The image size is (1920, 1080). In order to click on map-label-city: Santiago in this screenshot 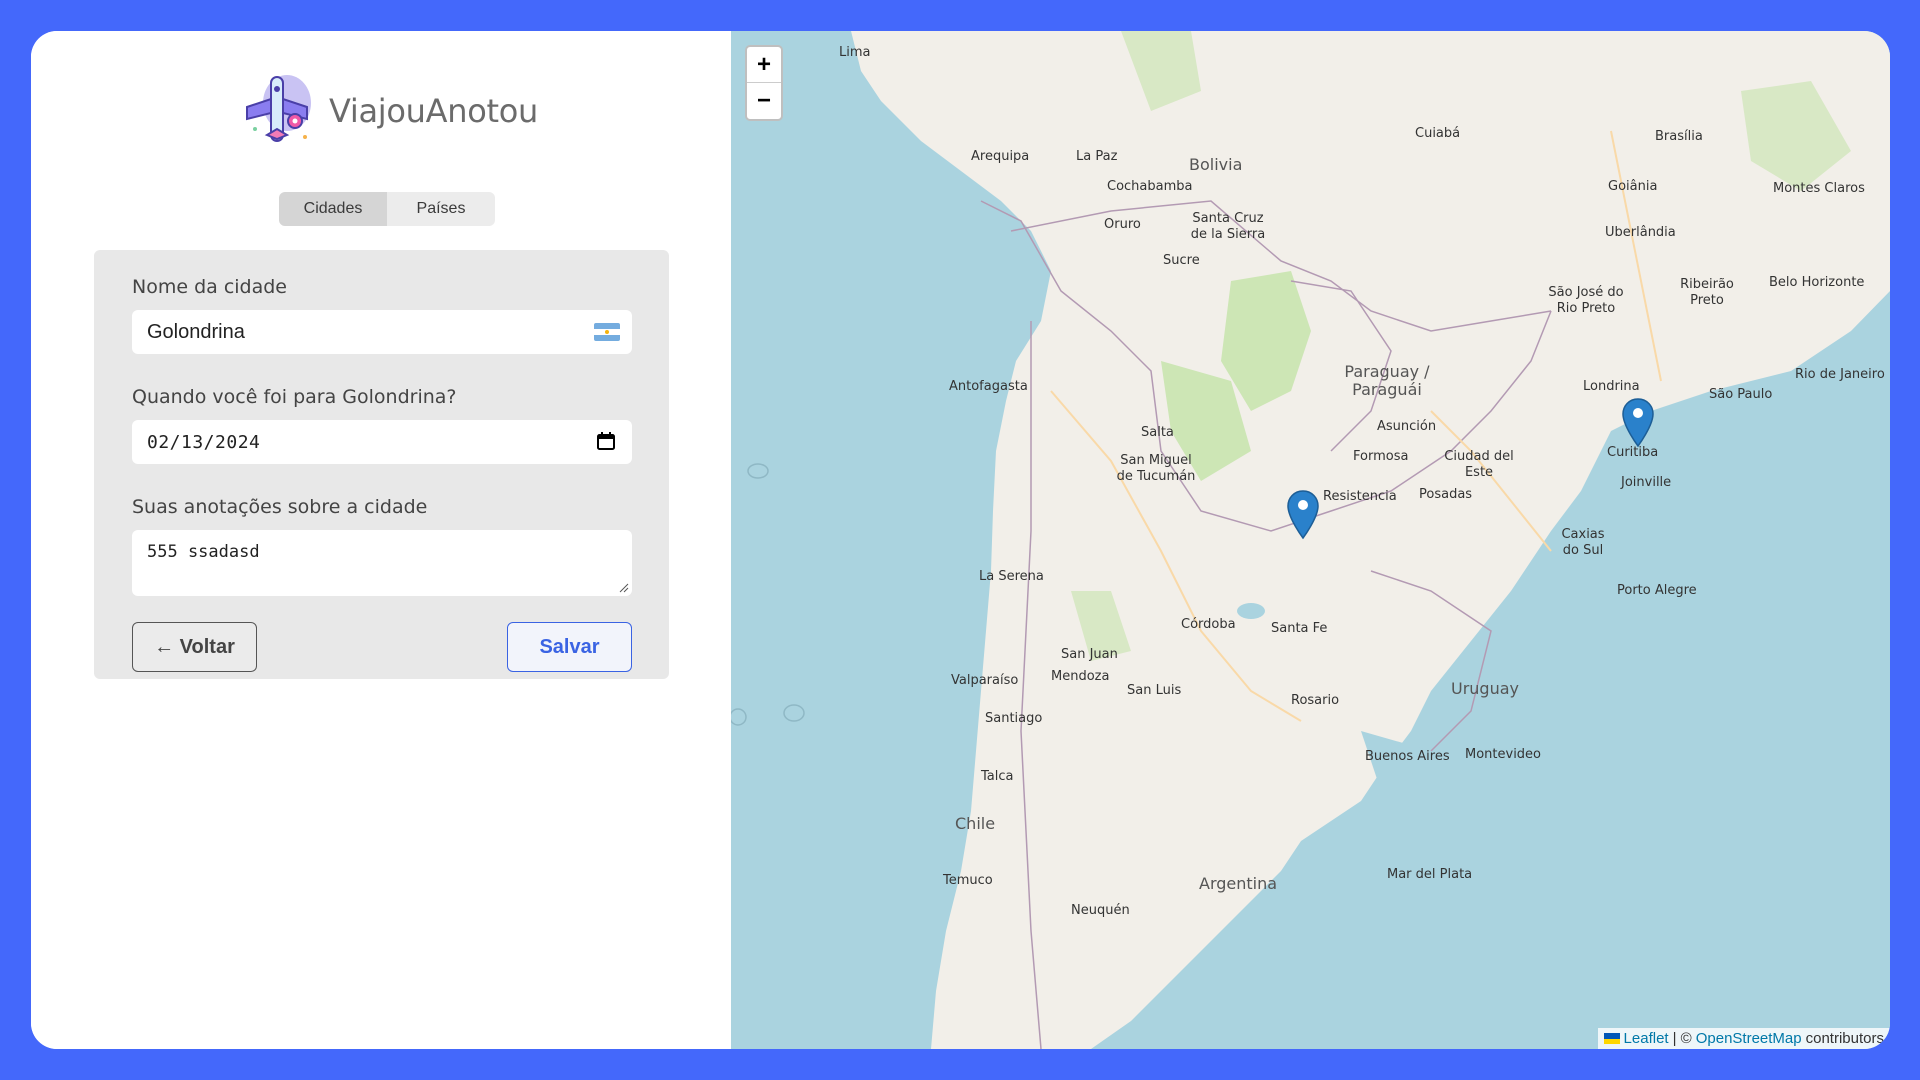, I will do `click(1014, 718)`.